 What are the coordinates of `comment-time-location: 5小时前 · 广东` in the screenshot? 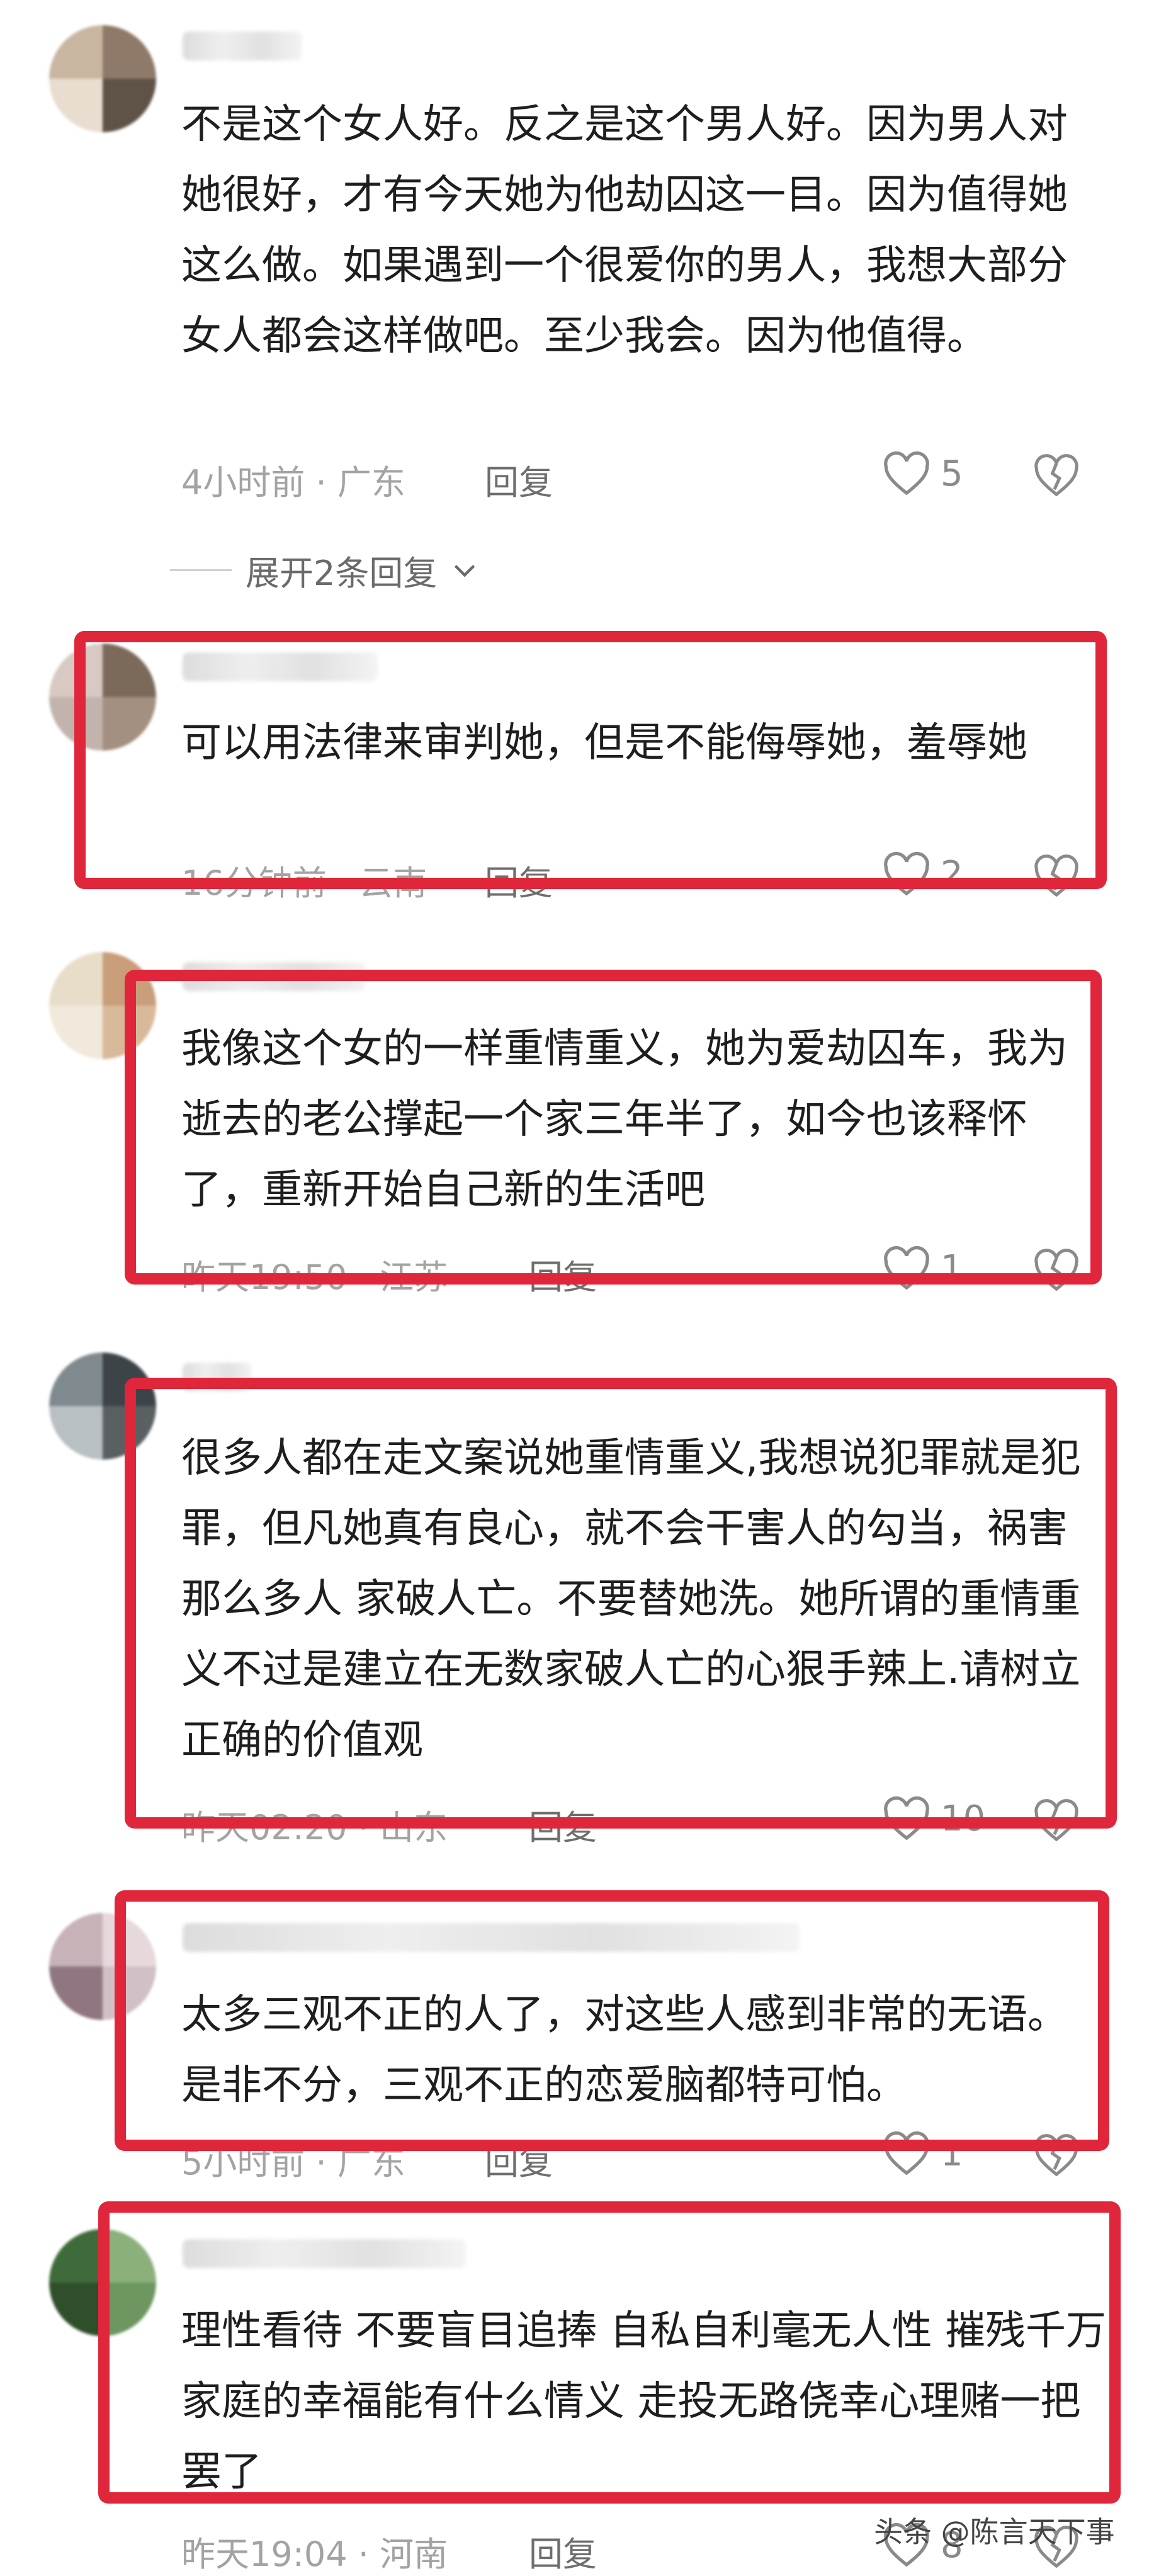 It's located at (293, 2162).